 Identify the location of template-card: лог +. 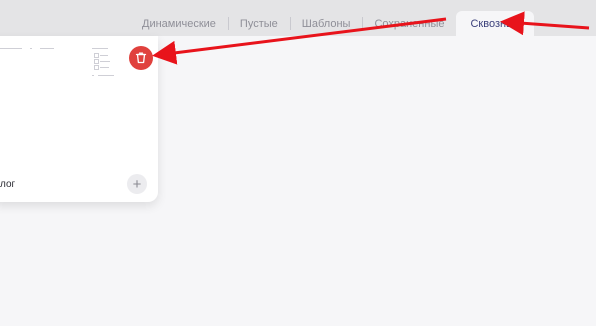
(79, 119).